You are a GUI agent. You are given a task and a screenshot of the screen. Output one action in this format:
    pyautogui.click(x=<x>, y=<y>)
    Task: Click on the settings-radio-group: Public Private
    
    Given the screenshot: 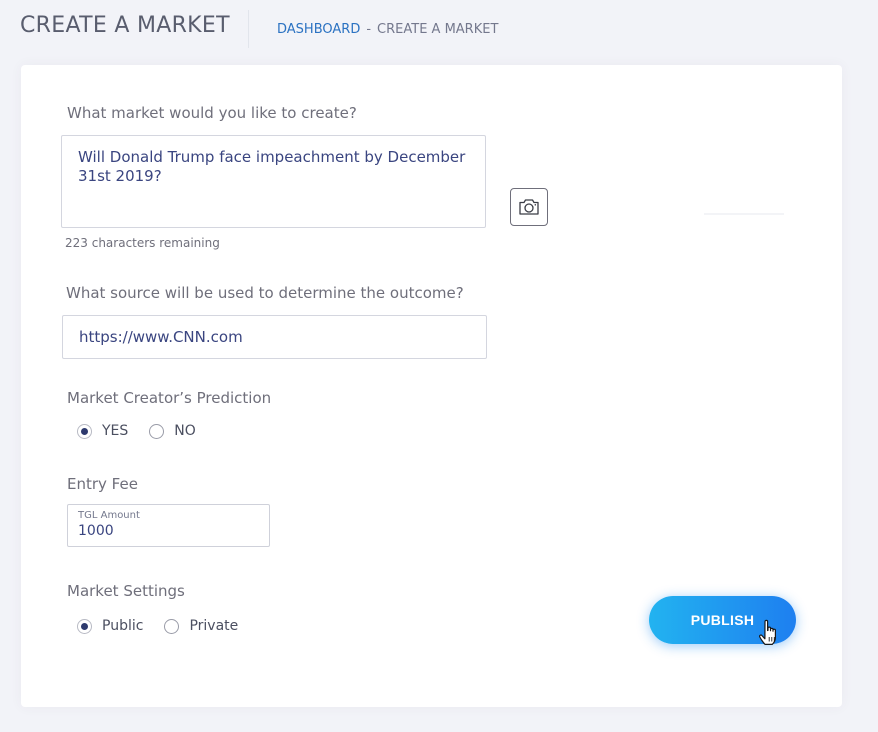 What is the action you would take?
    pyautogui.click(x=168, y=626)
    